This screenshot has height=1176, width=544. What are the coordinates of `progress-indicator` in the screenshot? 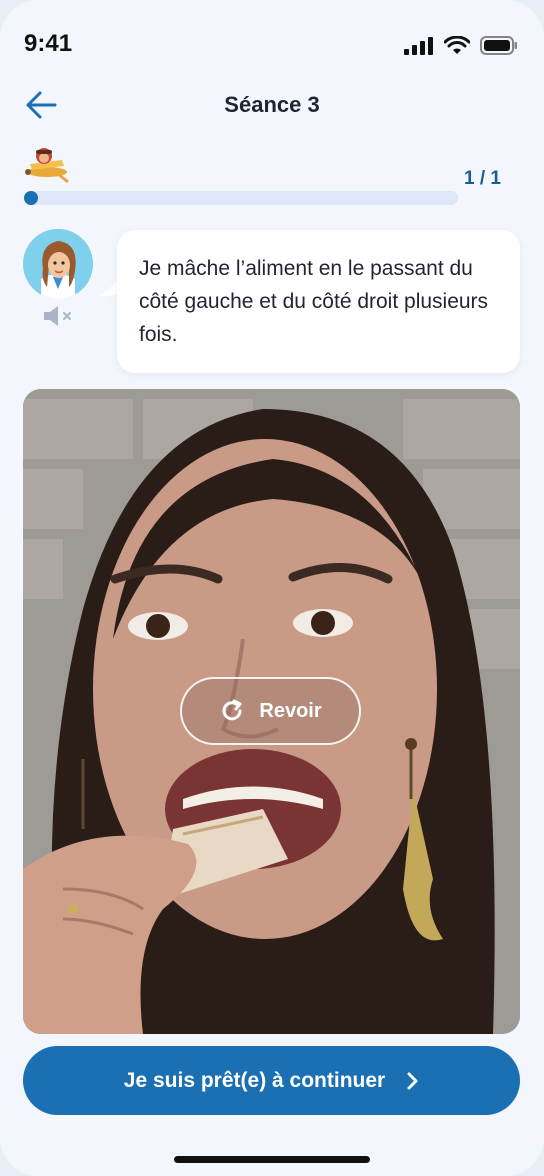 It's located at (31, 198).